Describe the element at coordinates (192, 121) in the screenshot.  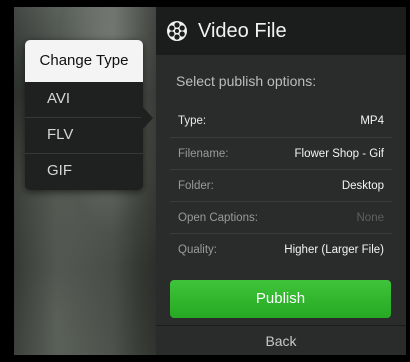
I see `option-label: Type:` at that location.